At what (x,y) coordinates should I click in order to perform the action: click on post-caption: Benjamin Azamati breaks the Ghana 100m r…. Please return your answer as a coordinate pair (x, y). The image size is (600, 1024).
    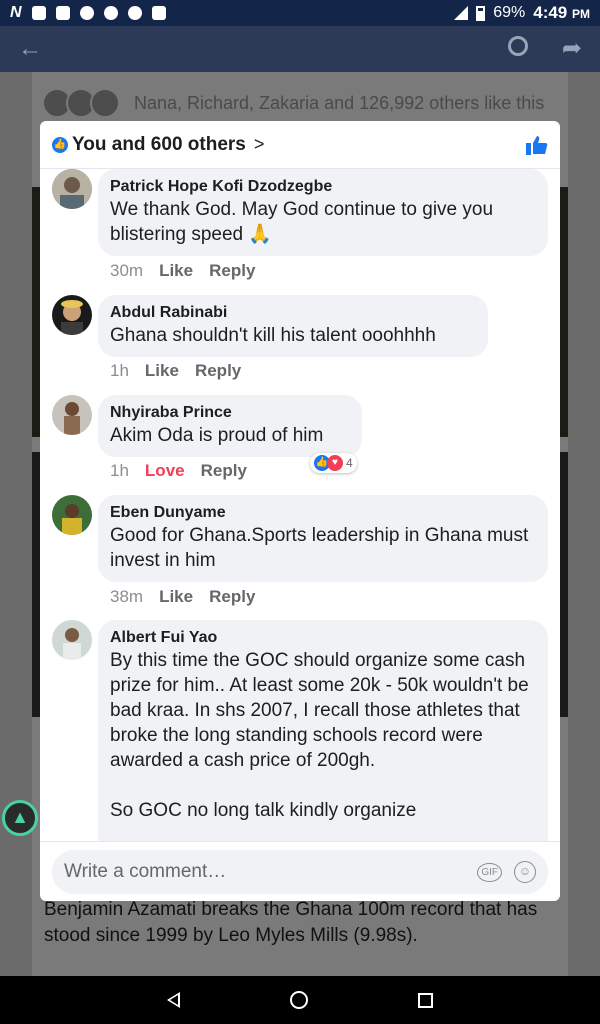
    Looking at the image, I should click on (291, 922).